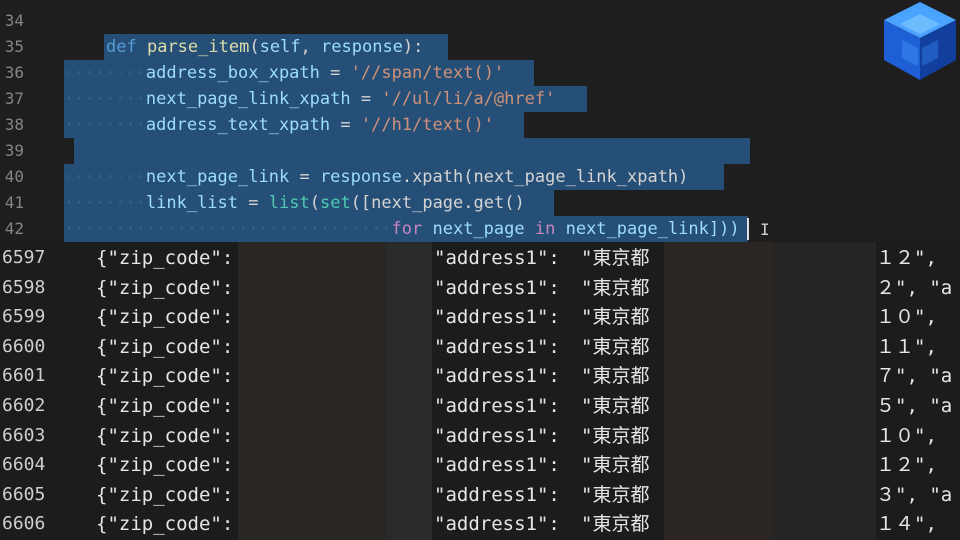  What do you see at coordinates (427, 73) in the screenshot?
I see `string-literal: '//span/text()'` at bounding box center [427, 73].